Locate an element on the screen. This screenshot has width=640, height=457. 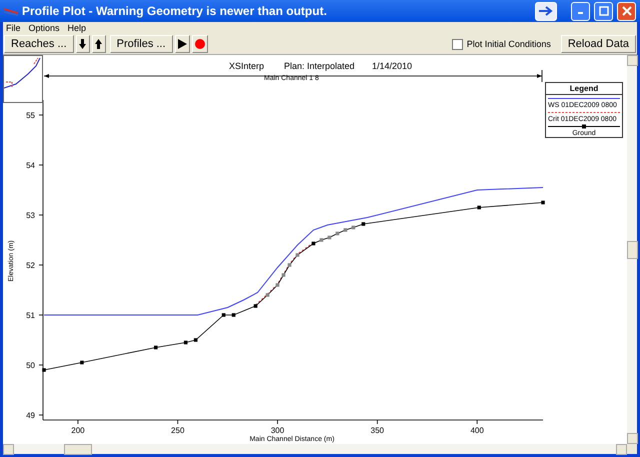
record-icon is located at coordinates (199, 44).